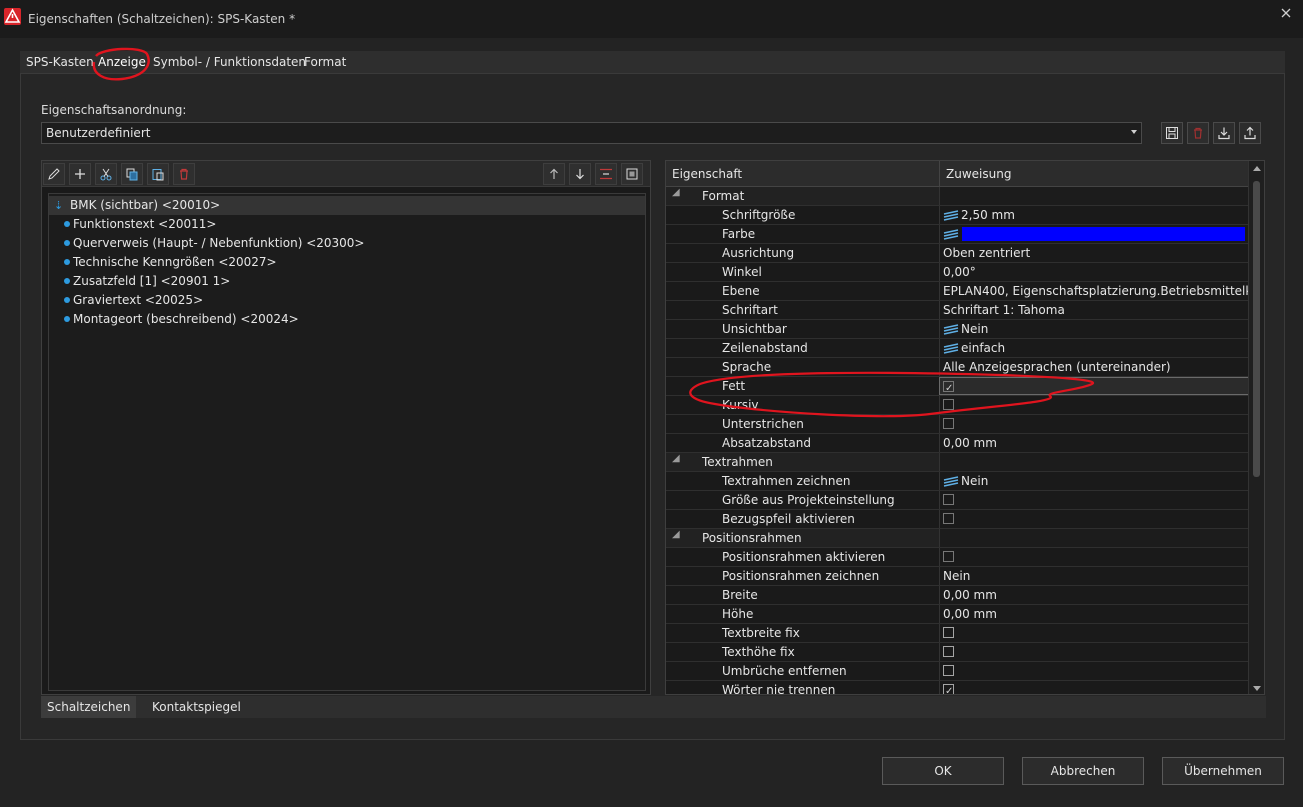 The image size is (1303, 807). What do you see at coordinates (1256, 329) in the screenshot?
I see `scrollbar-thumb` at bounding box center [1256, 329].